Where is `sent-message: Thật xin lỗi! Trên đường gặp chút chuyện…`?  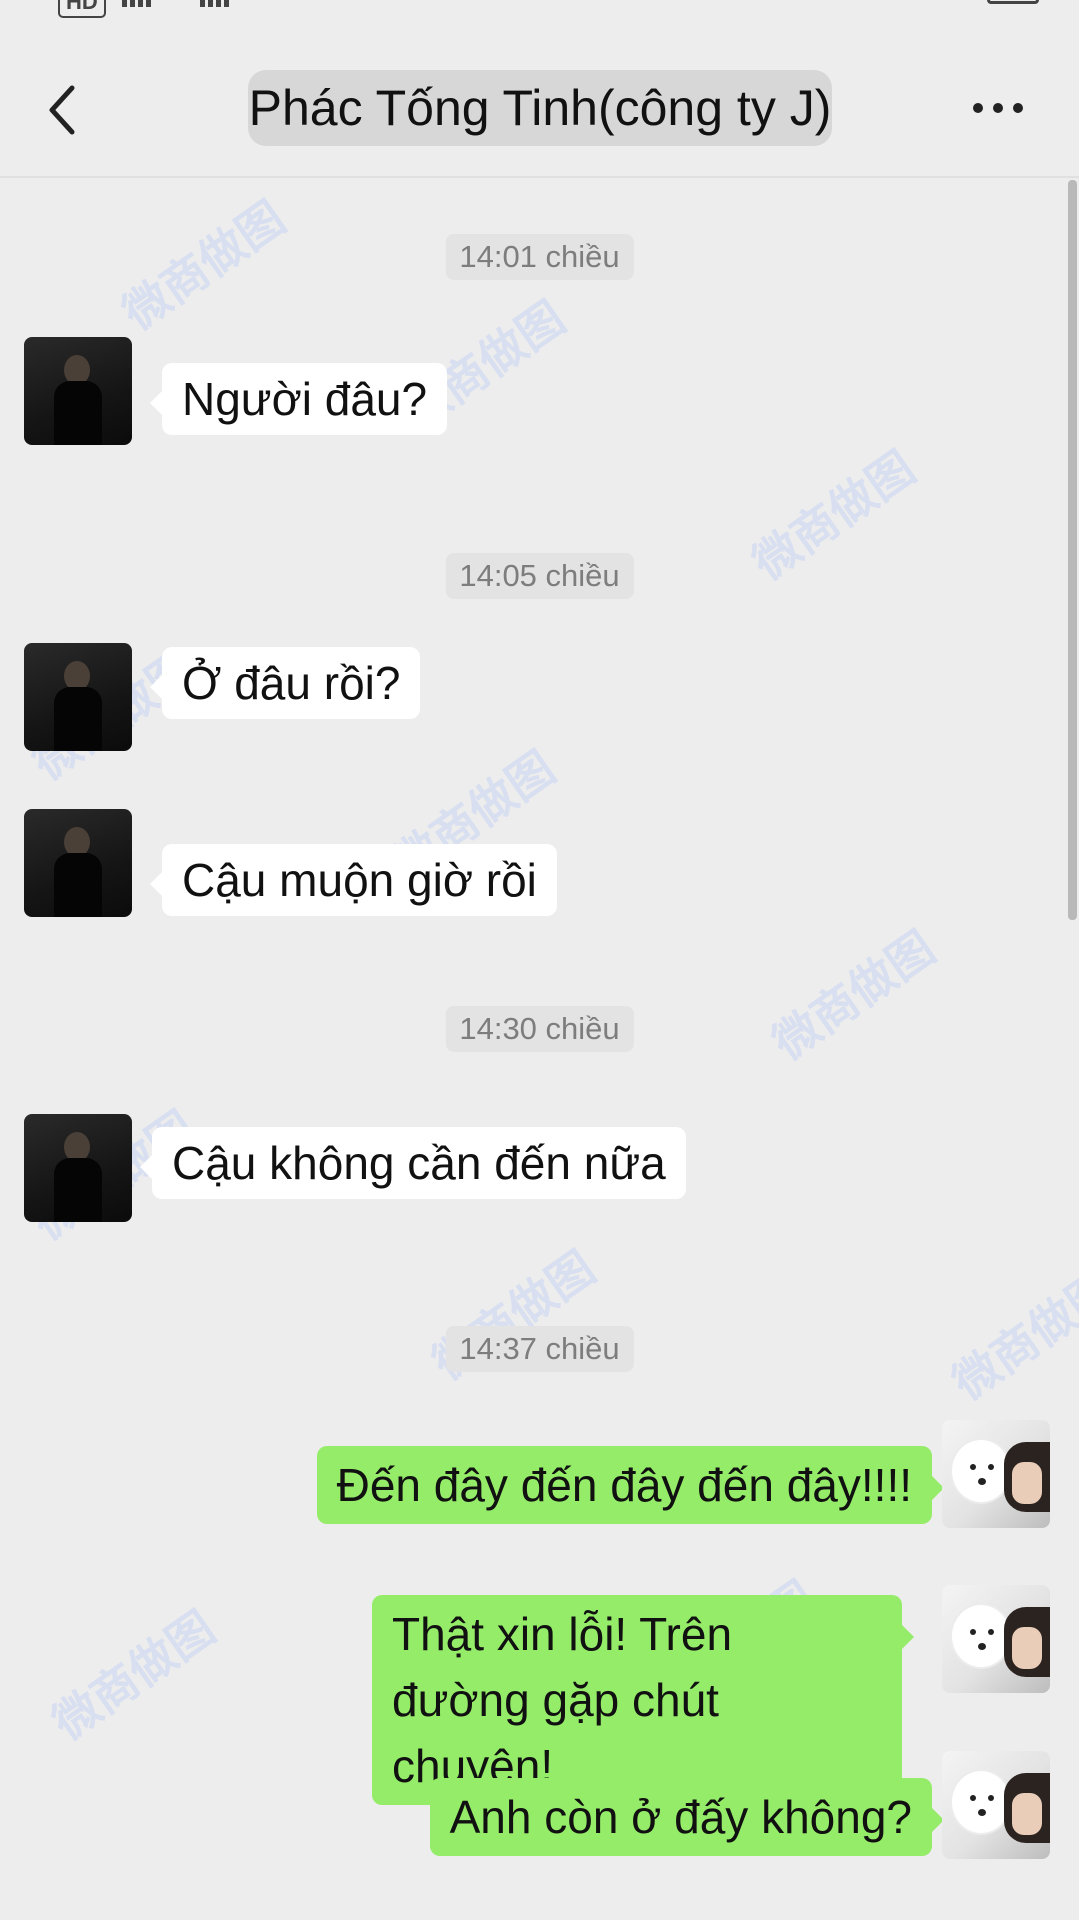 sent-message: Thật xin lỗi! Trên đường gặp chút chuyện… is located at coordinates (643, 1700).